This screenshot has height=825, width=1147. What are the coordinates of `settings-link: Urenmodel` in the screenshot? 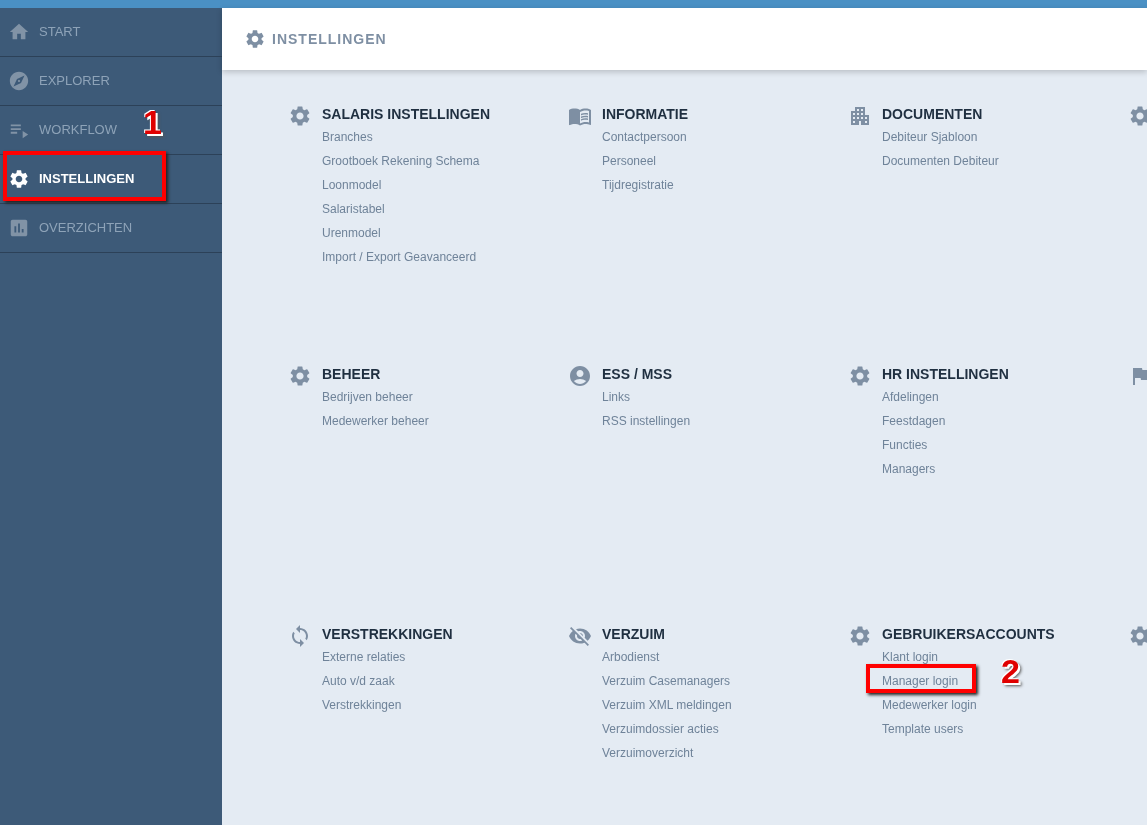 It's located at (351, 233).